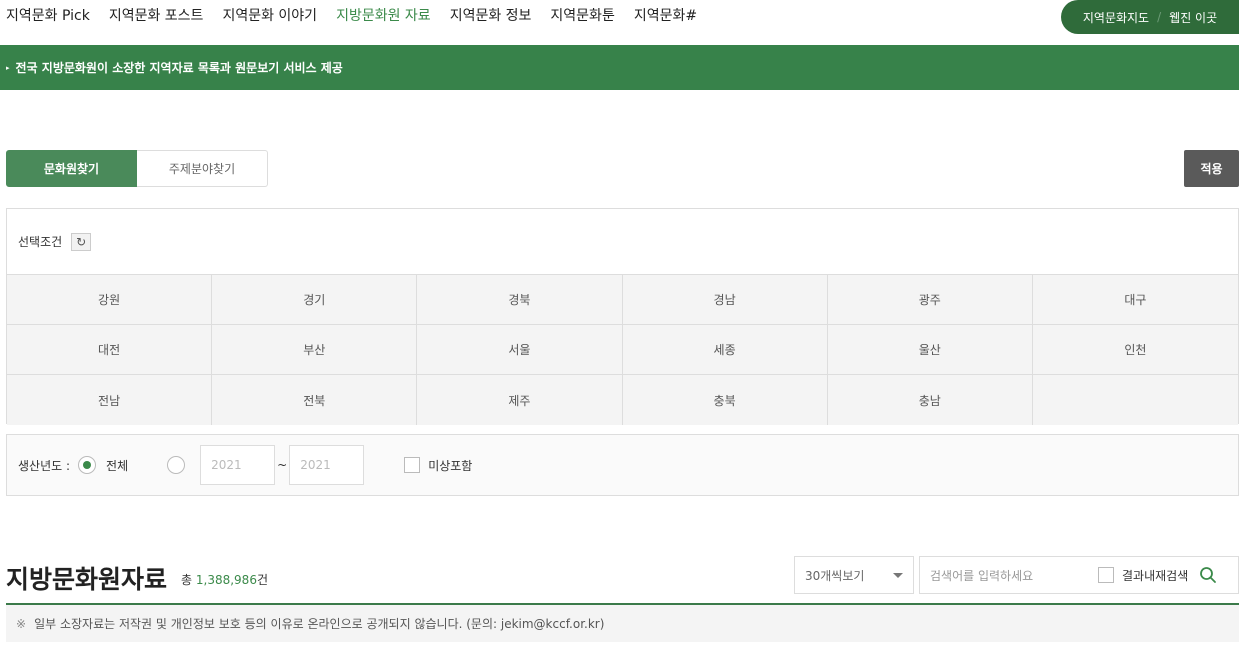  I want to click on year-tilde: ~, so click(282, 465).